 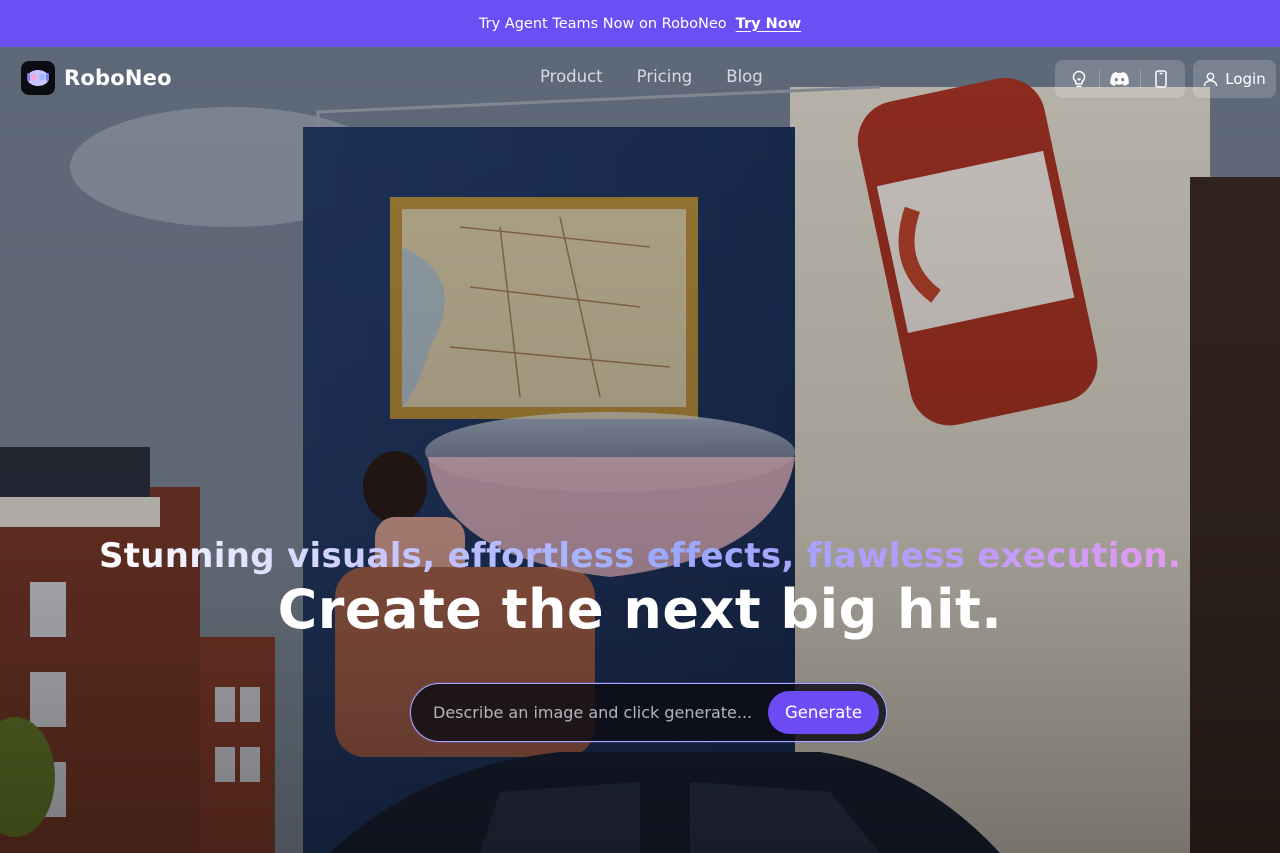 I want to click on nav-item-pricing: Pricing, so click(x=665, y=76).